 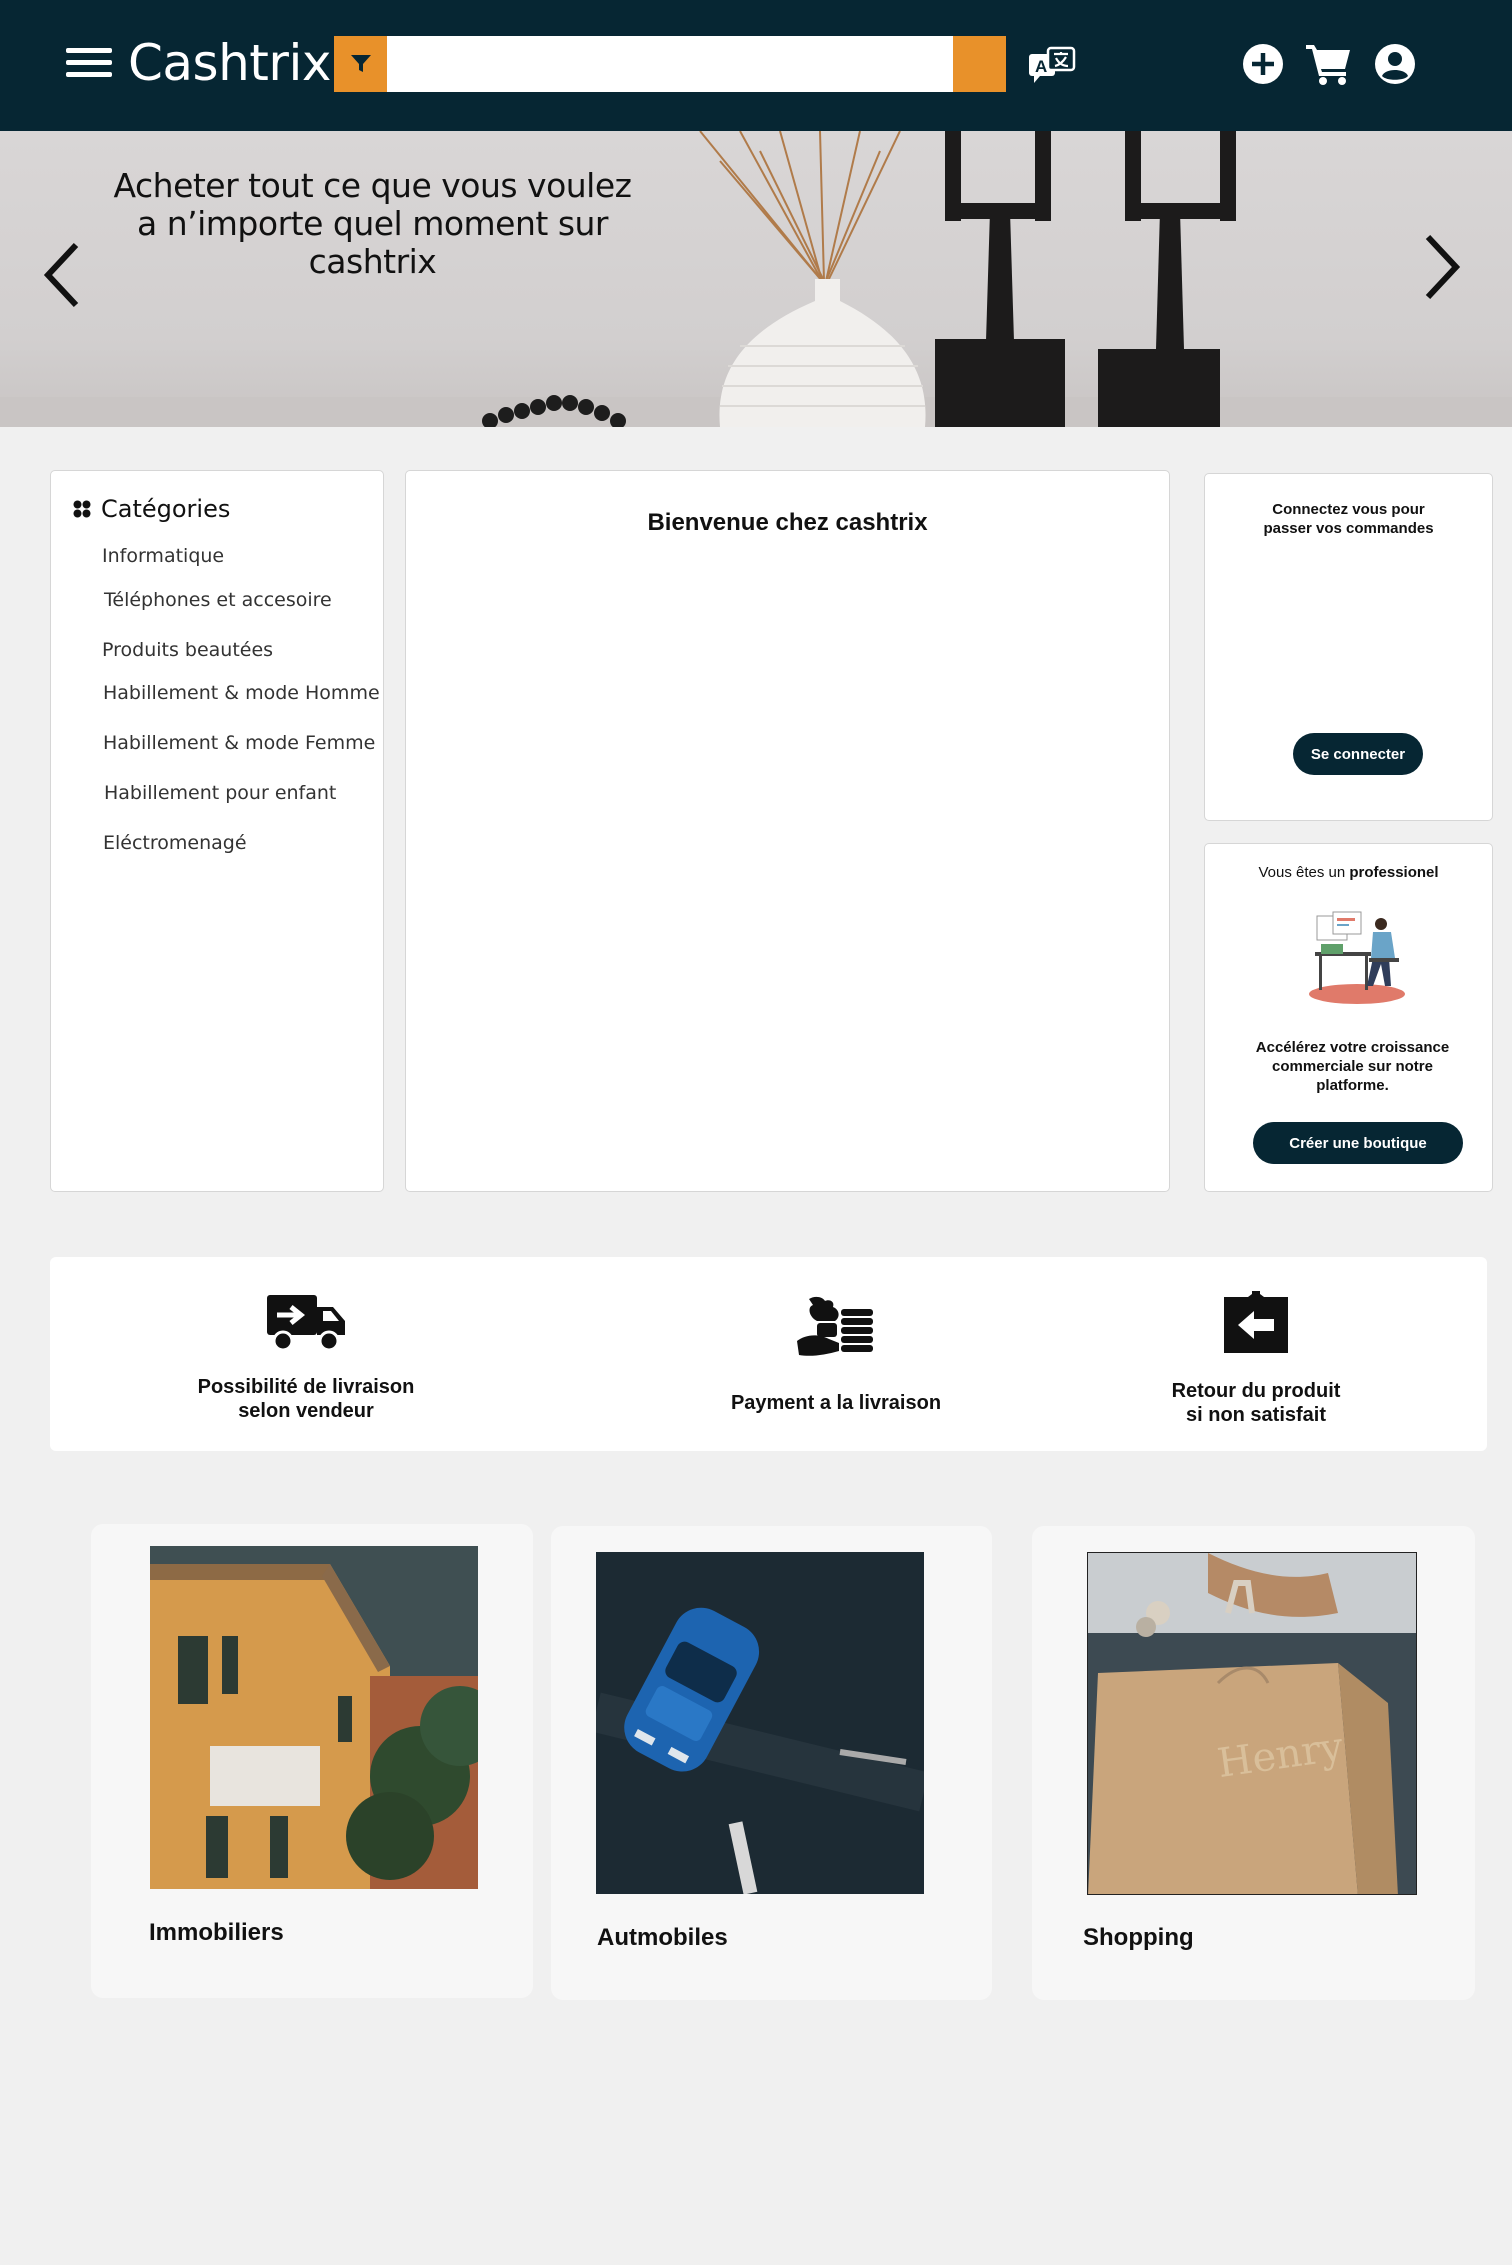 What do you see at coordinates (1441, 267) in the screenshot?
I see `carousel-next-arrow-icon` at bounding box center [1441, 267].